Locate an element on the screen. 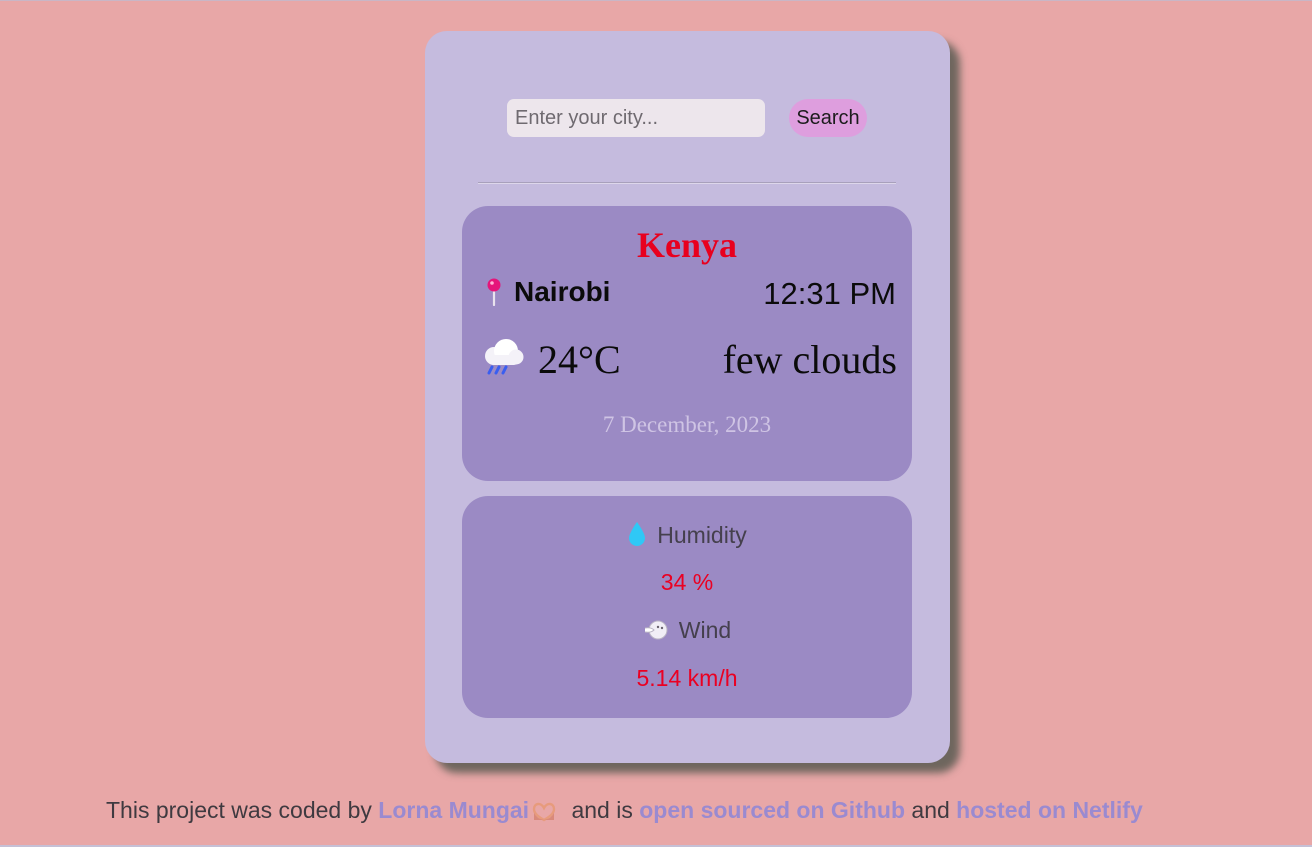 Image resolution: width=1312 pixels, height=847 pixels. temperature: 24°C is located at coordinates (579, 359).